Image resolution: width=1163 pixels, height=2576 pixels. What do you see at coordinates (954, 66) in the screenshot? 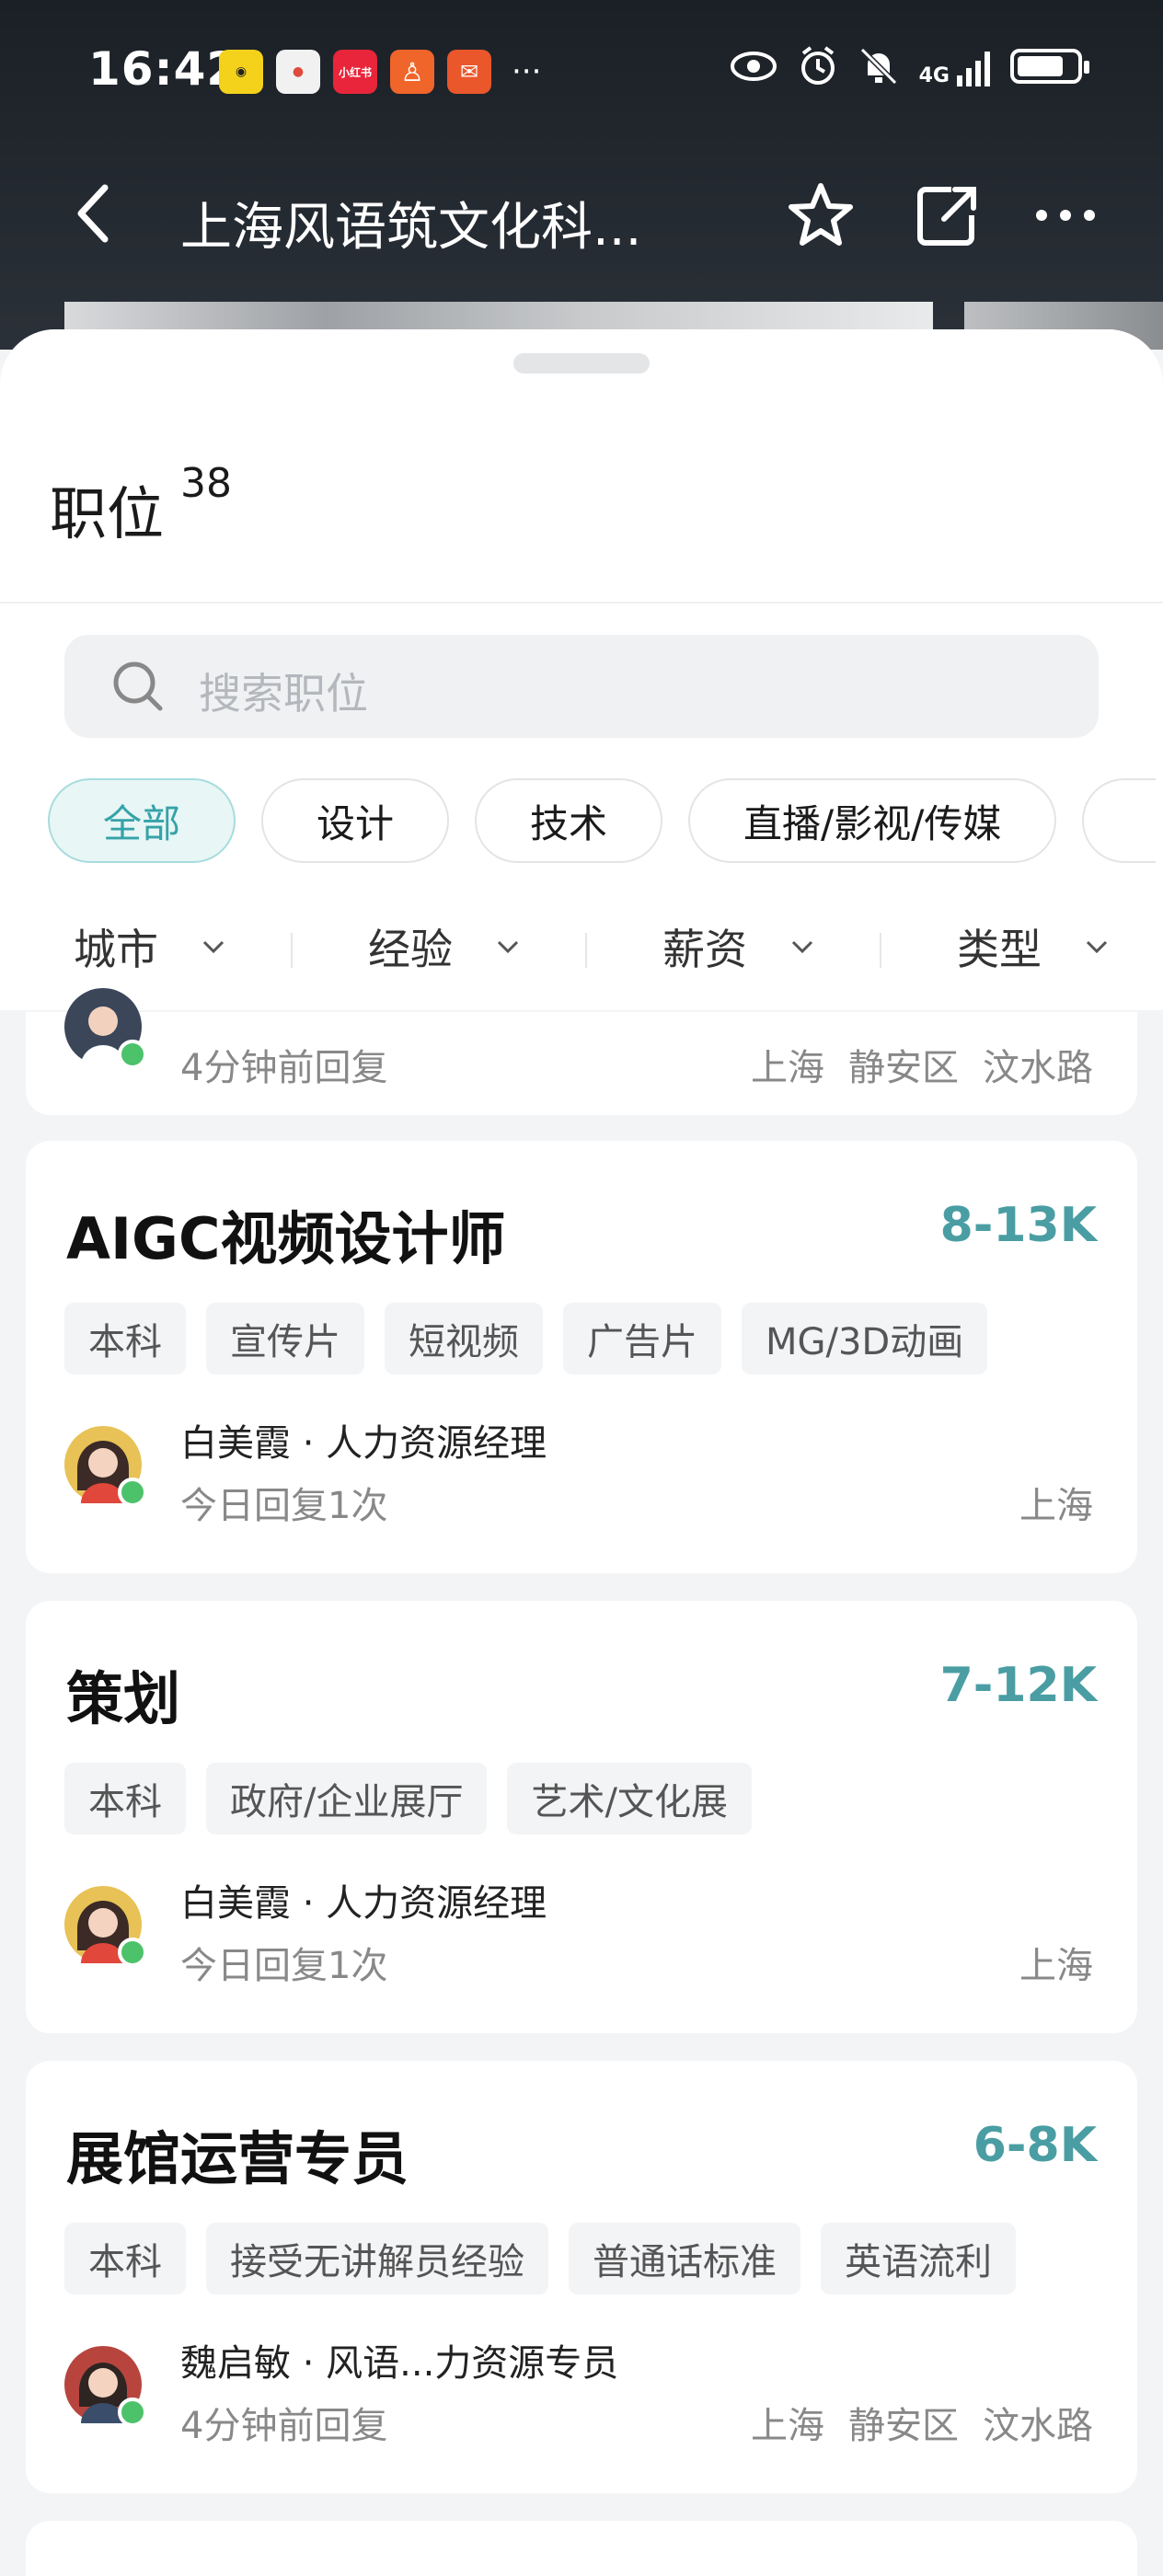
I see `cellular-signal-icon: 4G` at bounding box center [954, 66].